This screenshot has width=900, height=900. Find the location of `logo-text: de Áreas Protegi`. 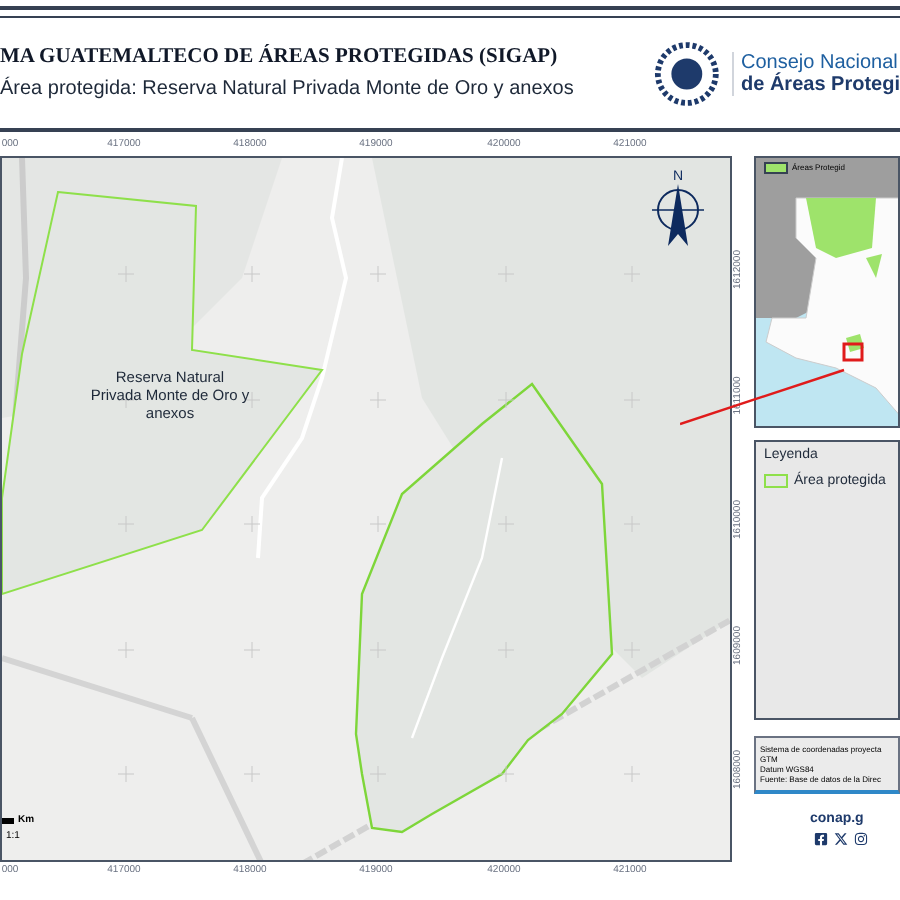

logo-text: de Áreas Protegi is located at coordinates (820, 84).